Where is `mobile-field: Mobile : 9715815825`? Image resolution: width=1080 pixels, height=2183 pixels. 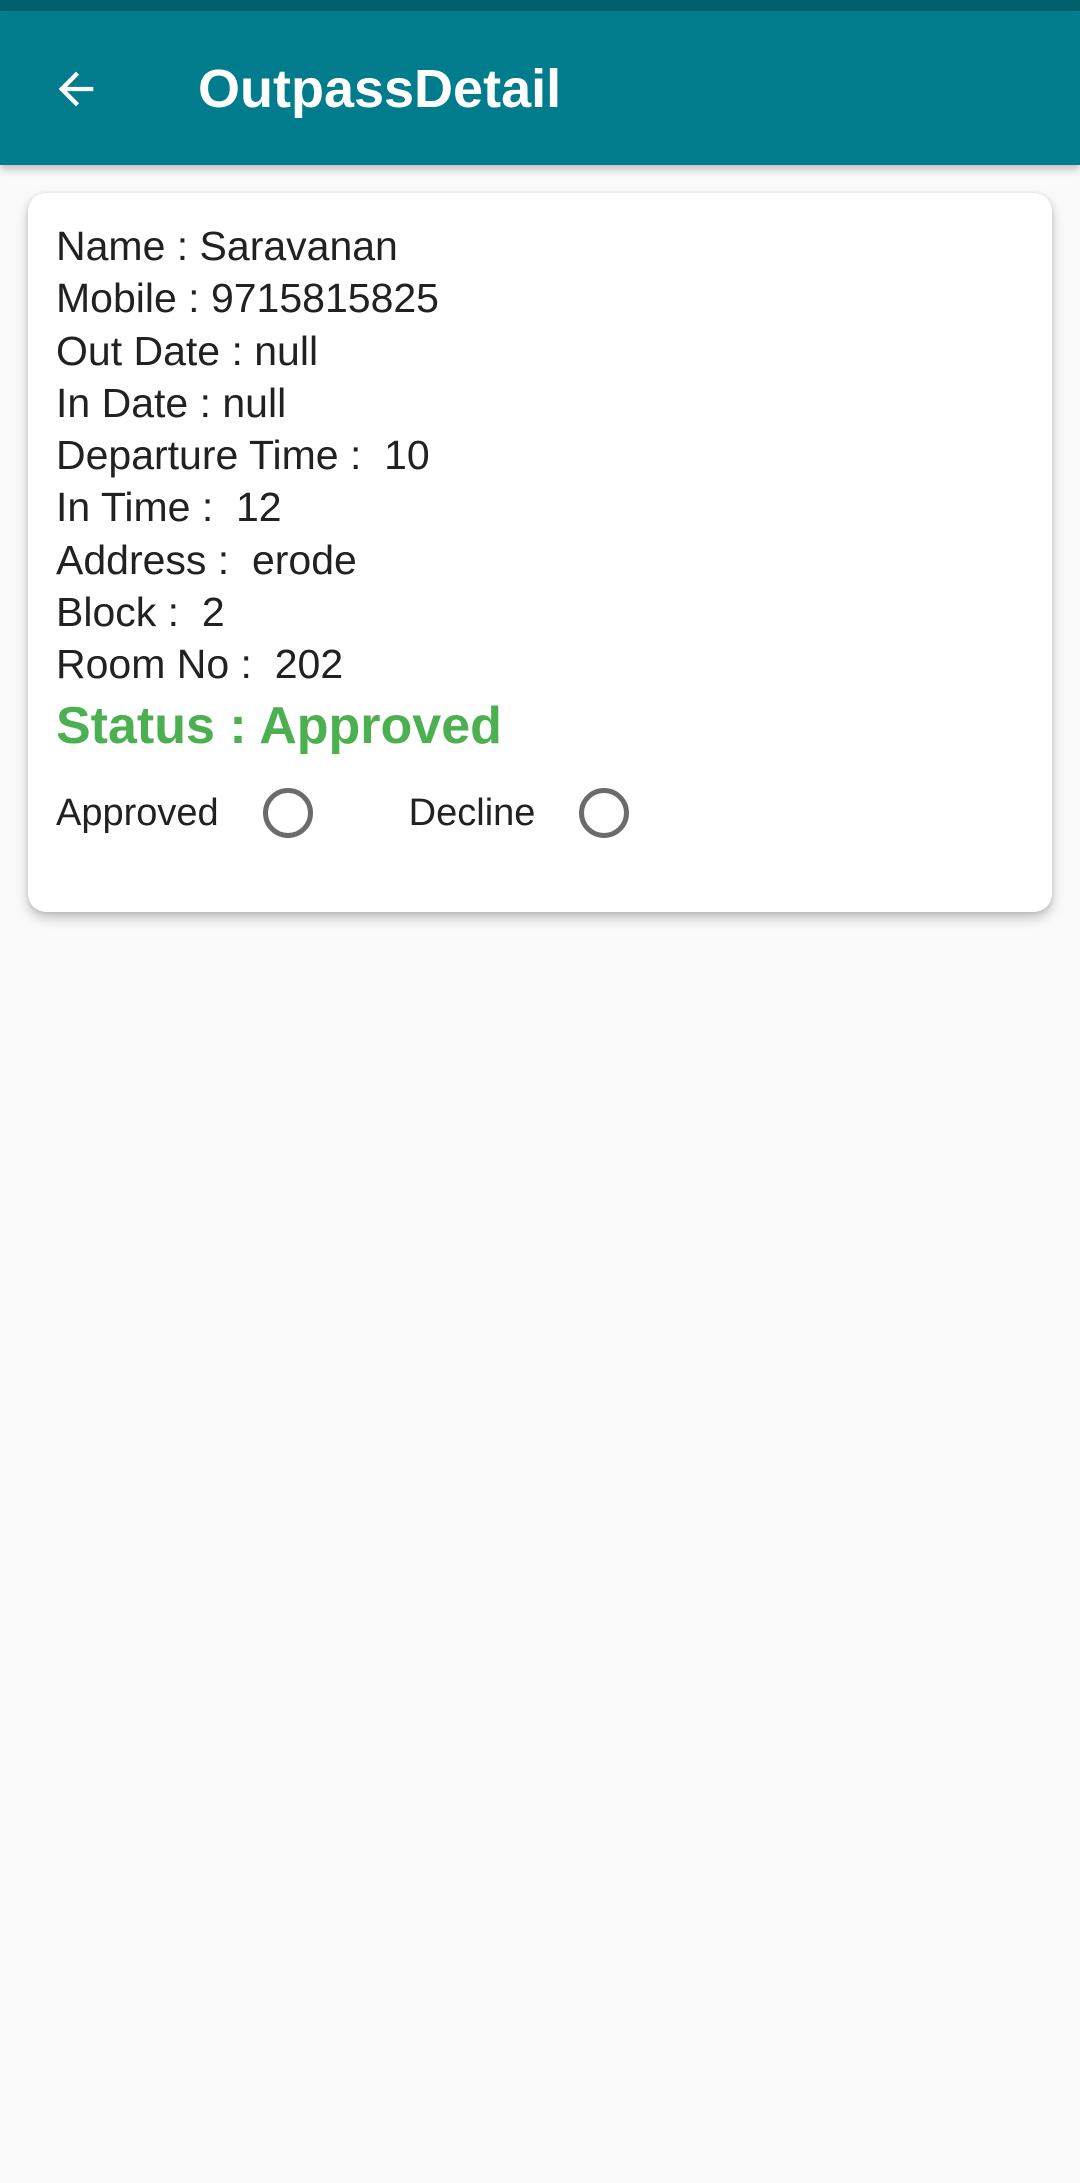
mobile-field: Mobile : 9715815825 is located at coordinates (247, 298).